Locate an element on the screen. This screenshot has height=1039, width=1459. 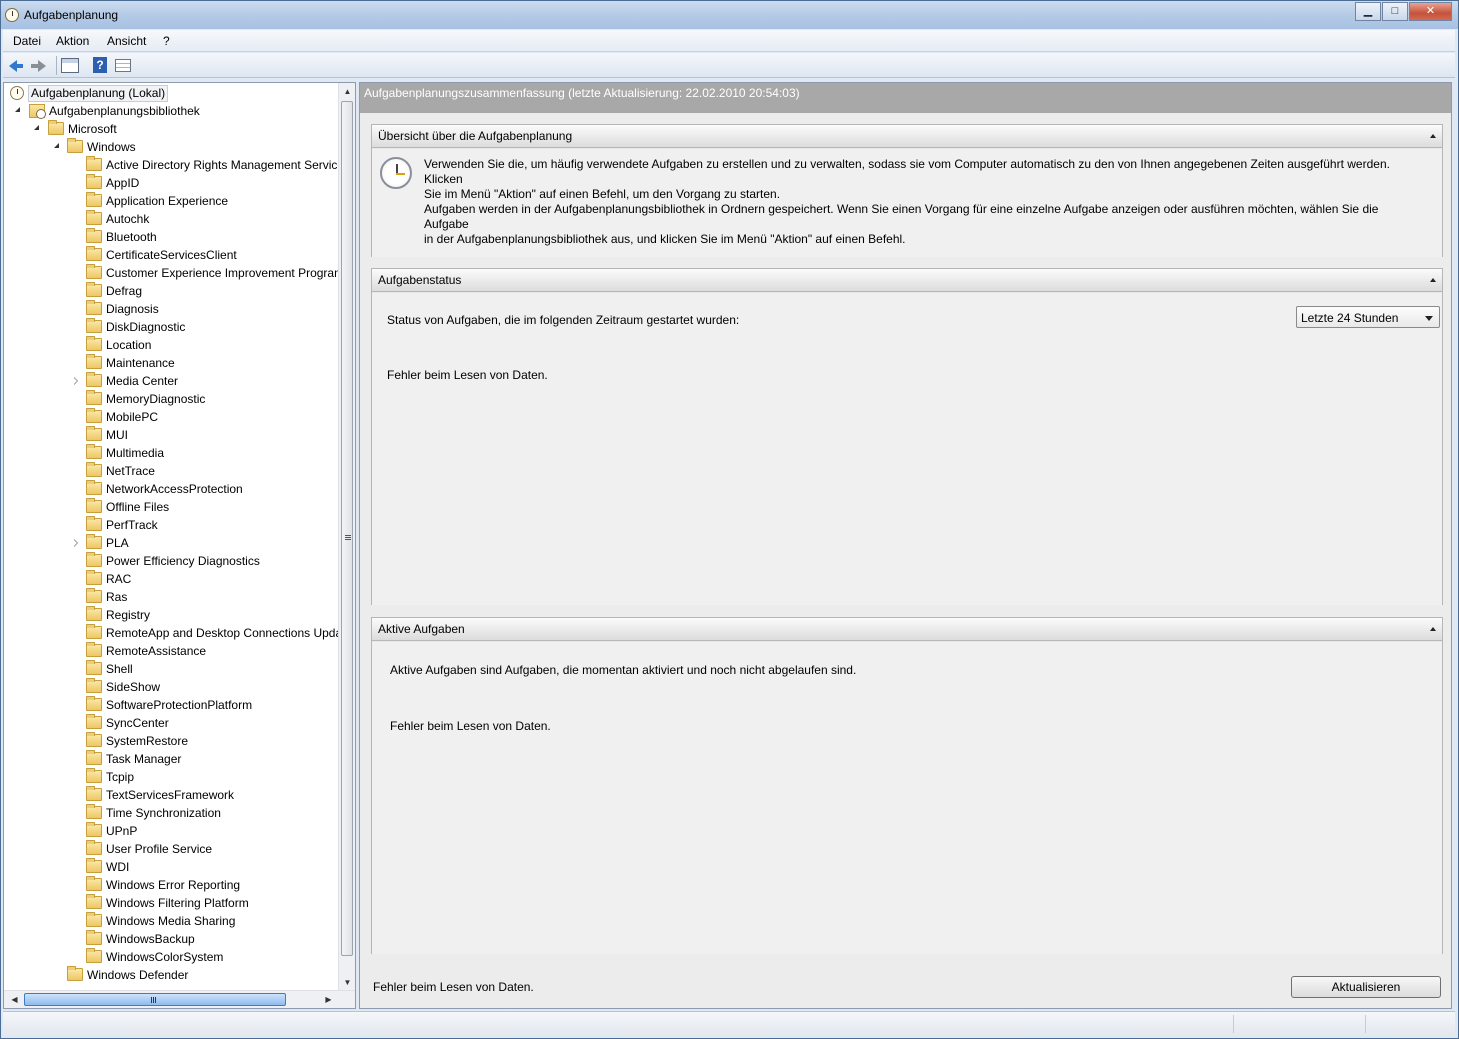
toolbar: ? is located at coordinates (729, 65).